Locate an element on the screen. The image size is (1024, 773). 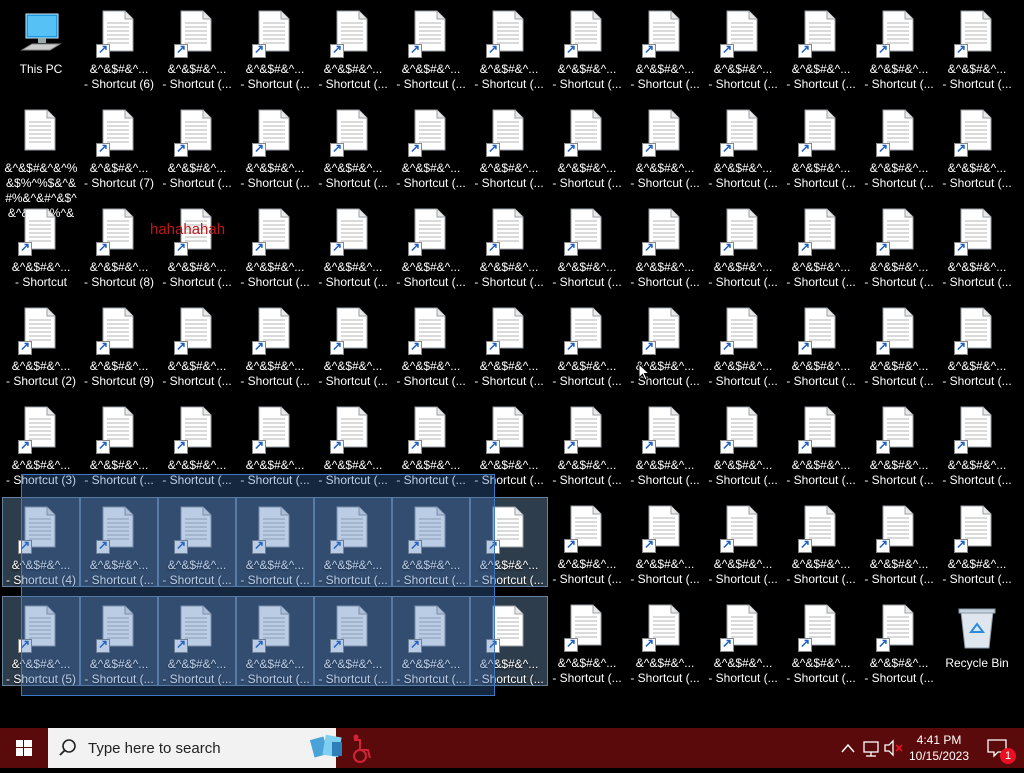
start-button is located at coordinates (24, 748).